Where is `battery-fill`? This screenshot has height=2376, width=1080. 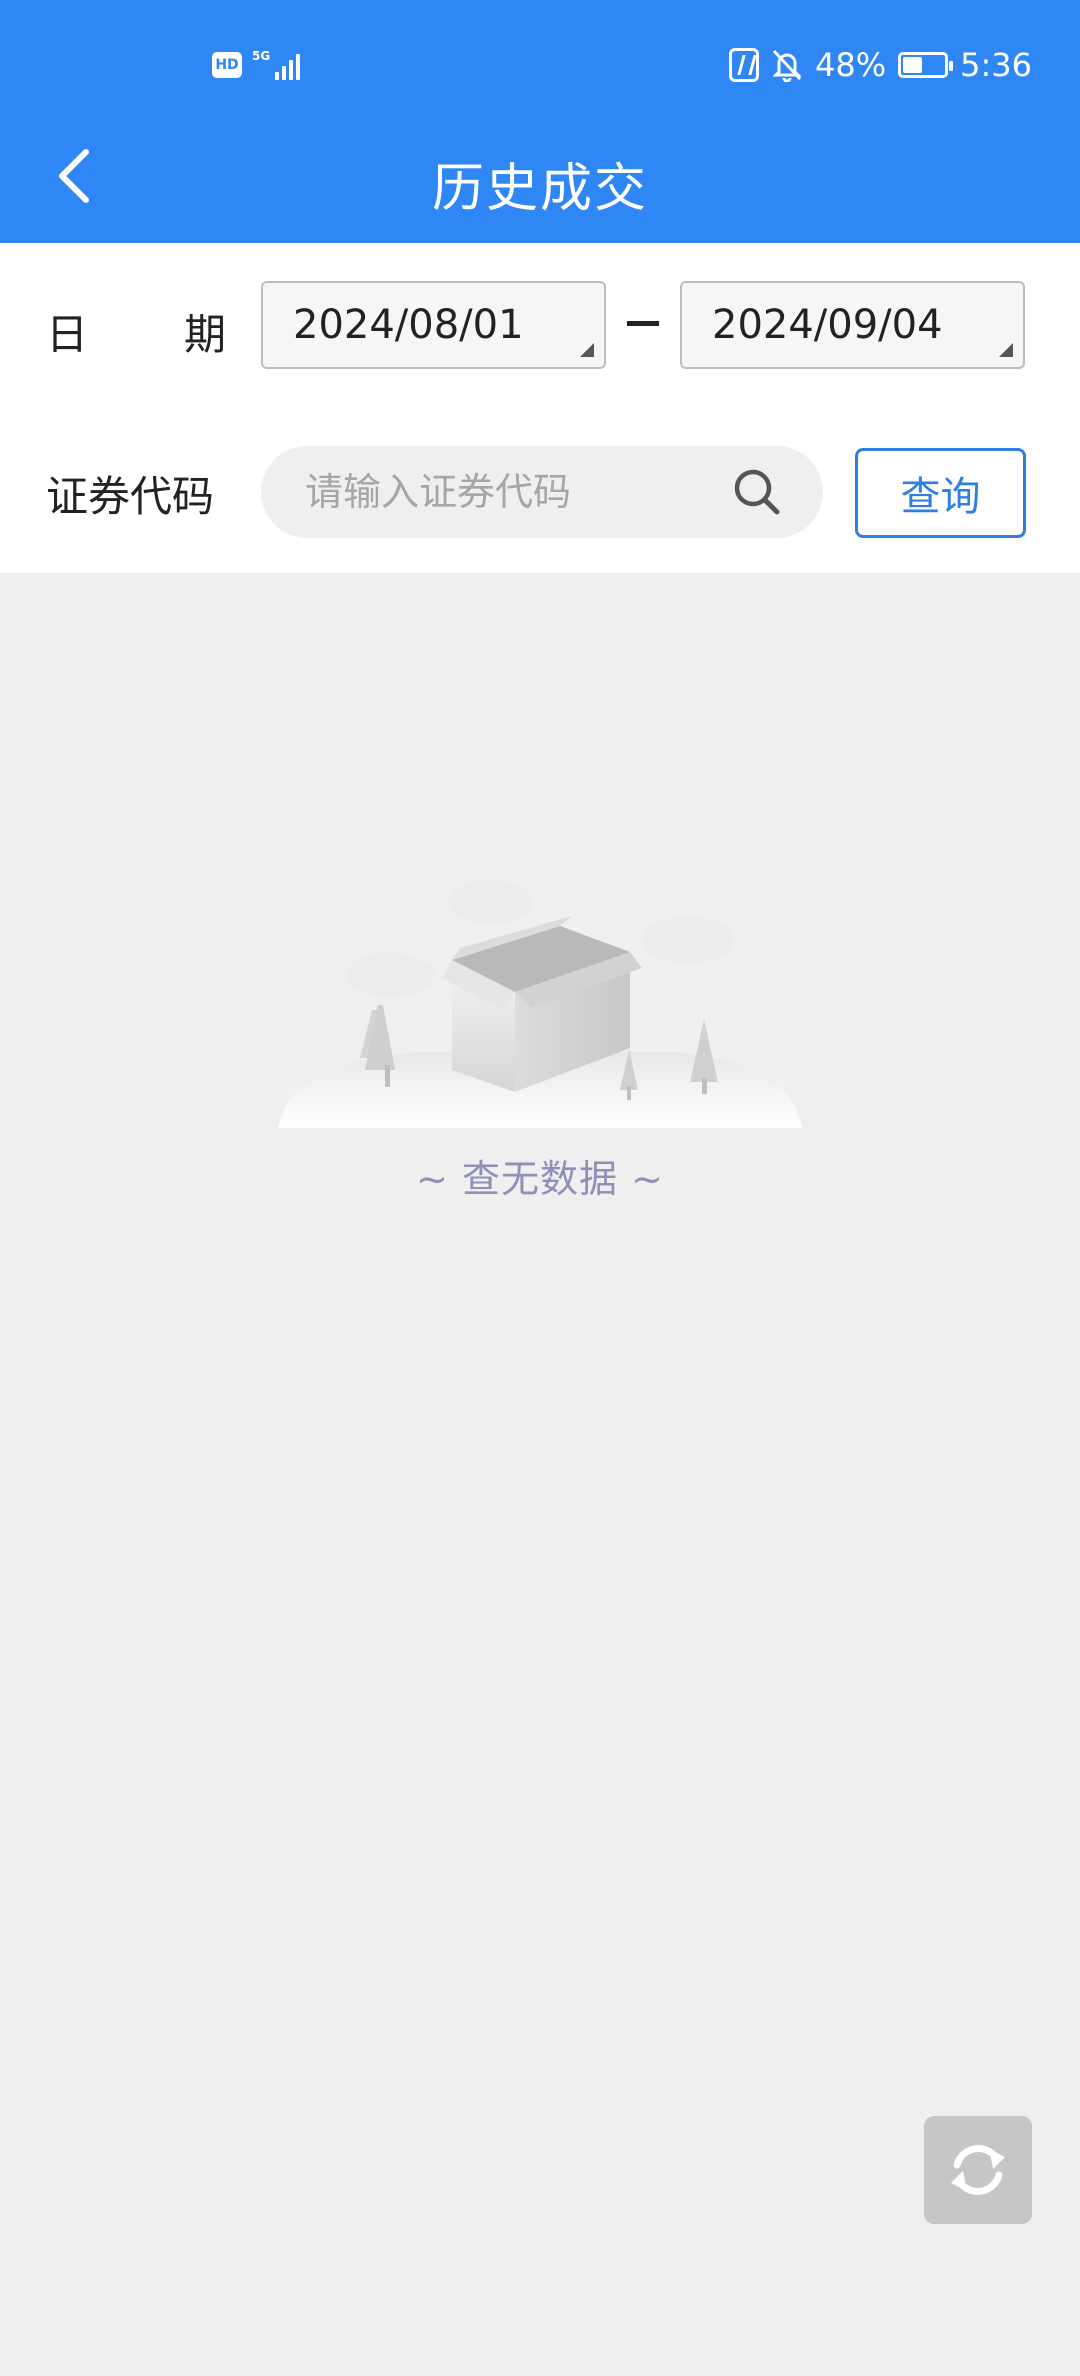
battery-fill is located at coordinates (913, 65).